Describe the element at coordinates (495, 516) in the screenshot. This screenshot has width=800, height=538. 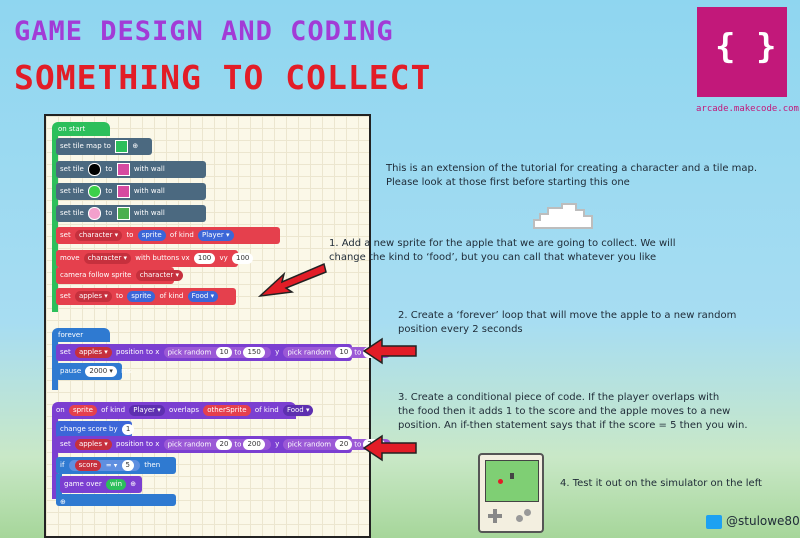
I see `dpad-icon` at that location.